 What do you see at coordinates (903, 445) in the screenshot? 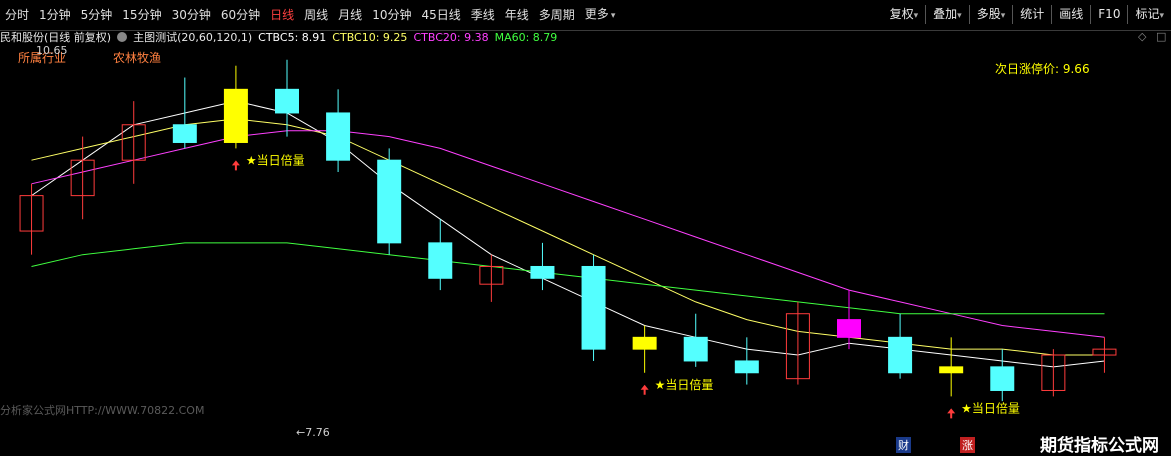
I see `finance-marker: 财` at bounding box center [903, 445].